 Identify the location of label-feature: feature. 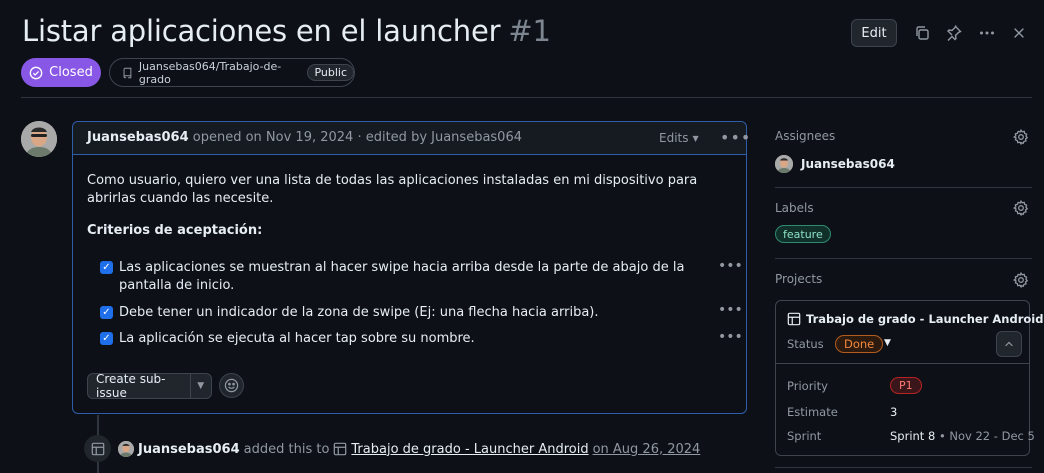
(803, 234).